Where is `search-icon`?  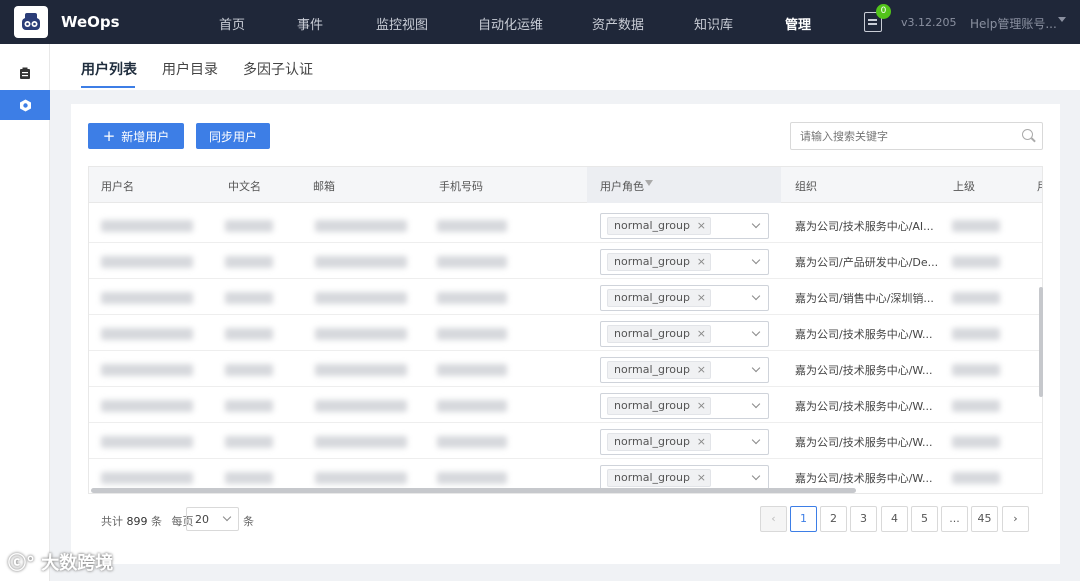 search-icon is located at coordinates (1027, 134).